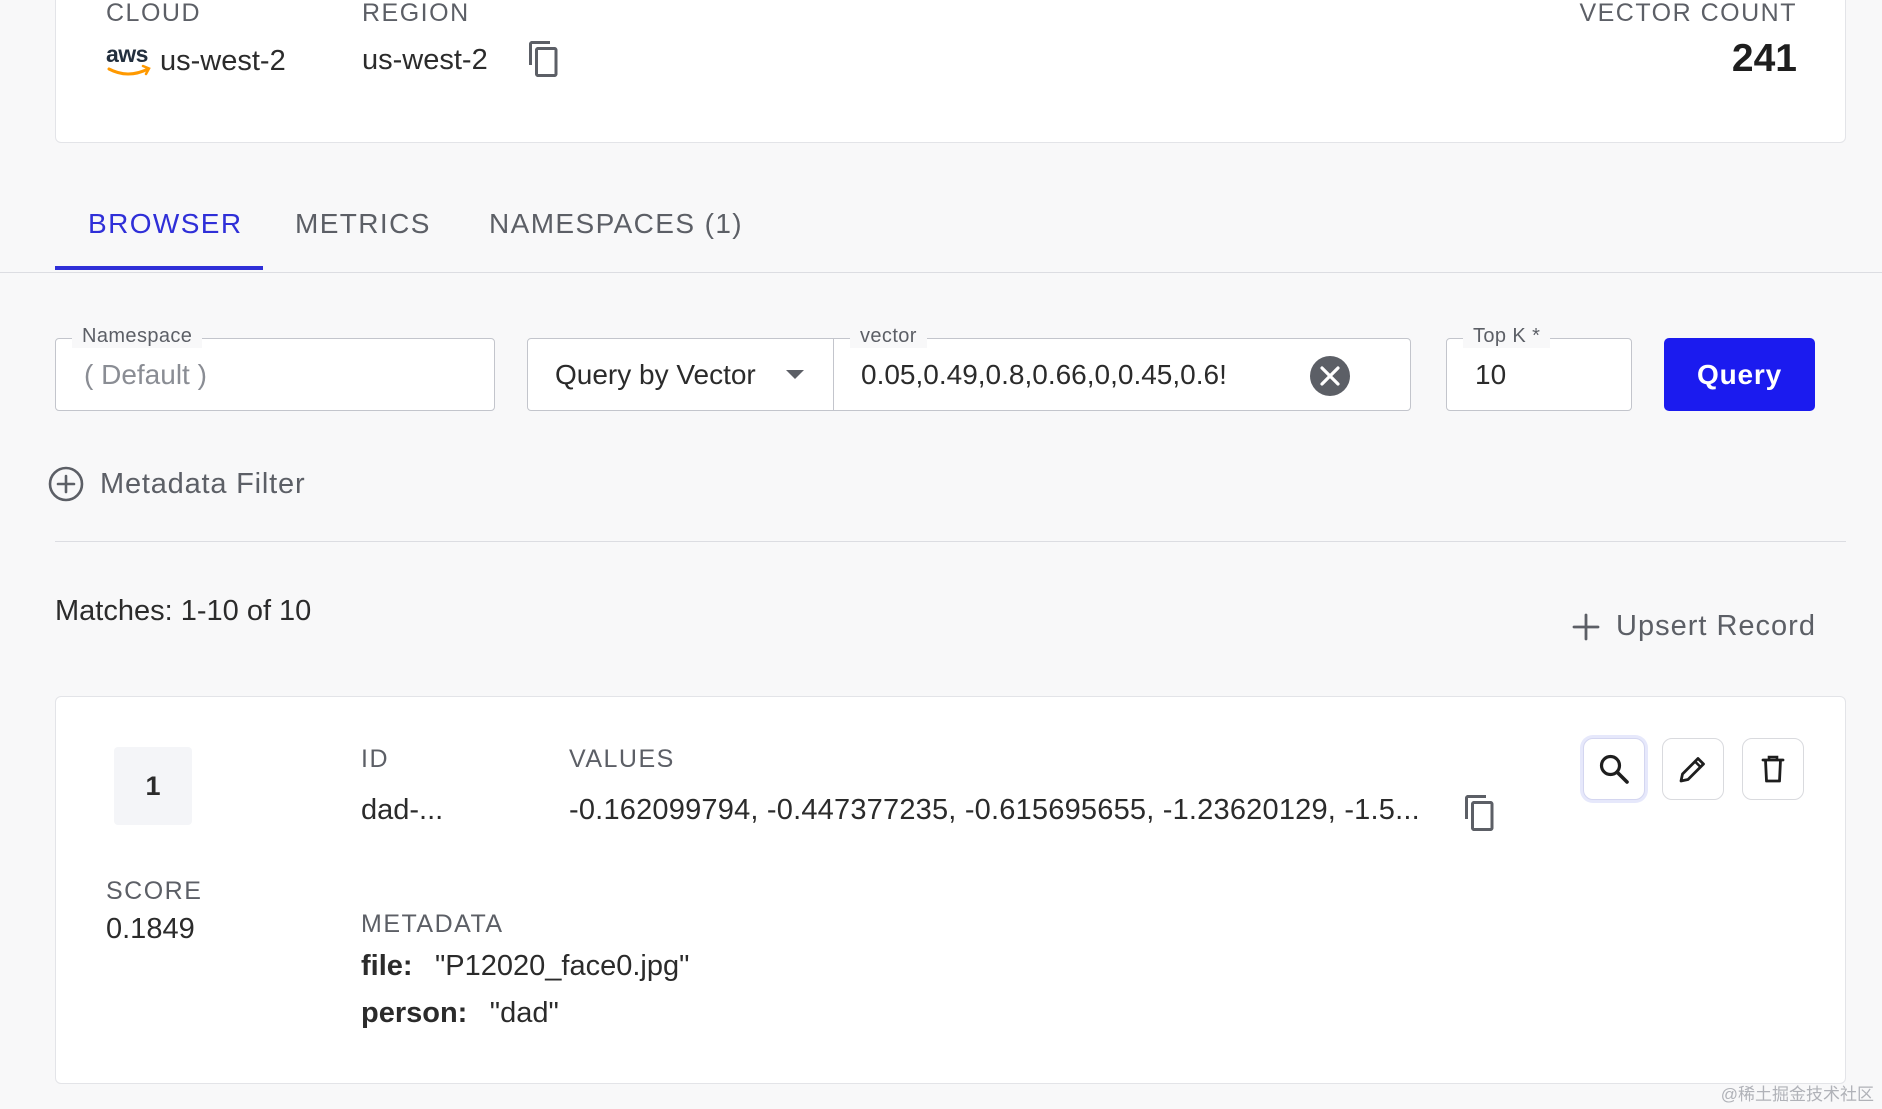 Image resolution: width=1882 pixels, height=1109 pixels. I want to click on tab-namespaces: NAMESPACES (1), so click(616, 224).